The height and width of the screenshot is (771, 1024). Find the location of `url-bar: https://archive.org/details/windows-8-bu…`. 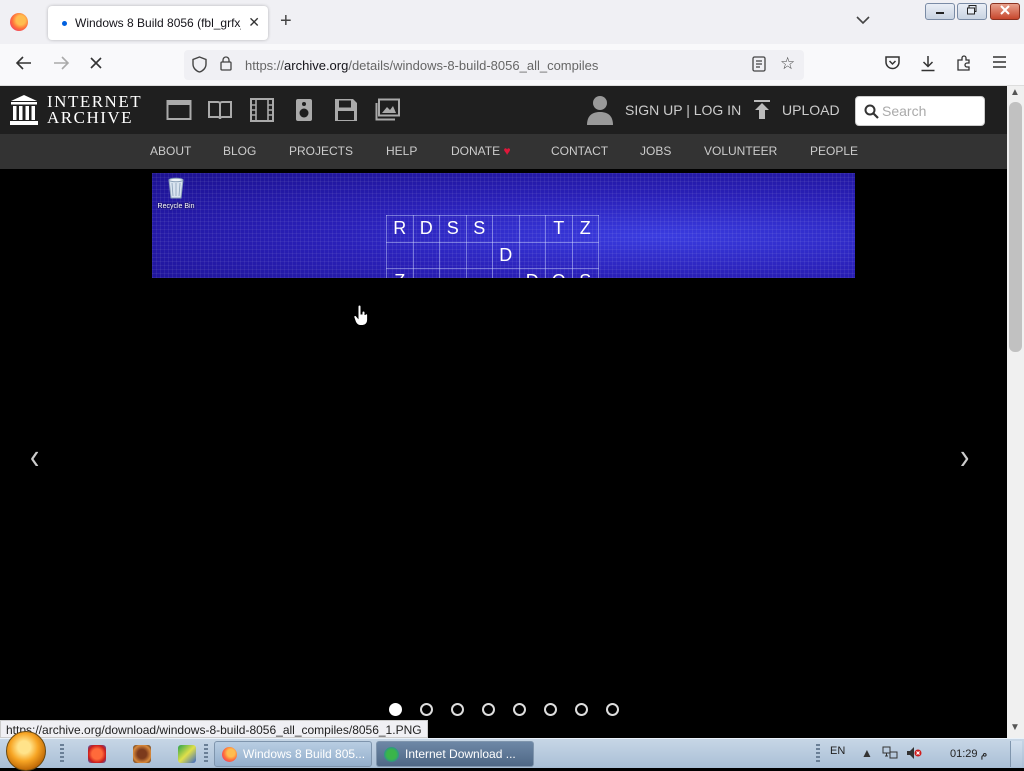

url-bar: https://archive.org/details/windows-8-bu… is located at coordinates (494, 65).